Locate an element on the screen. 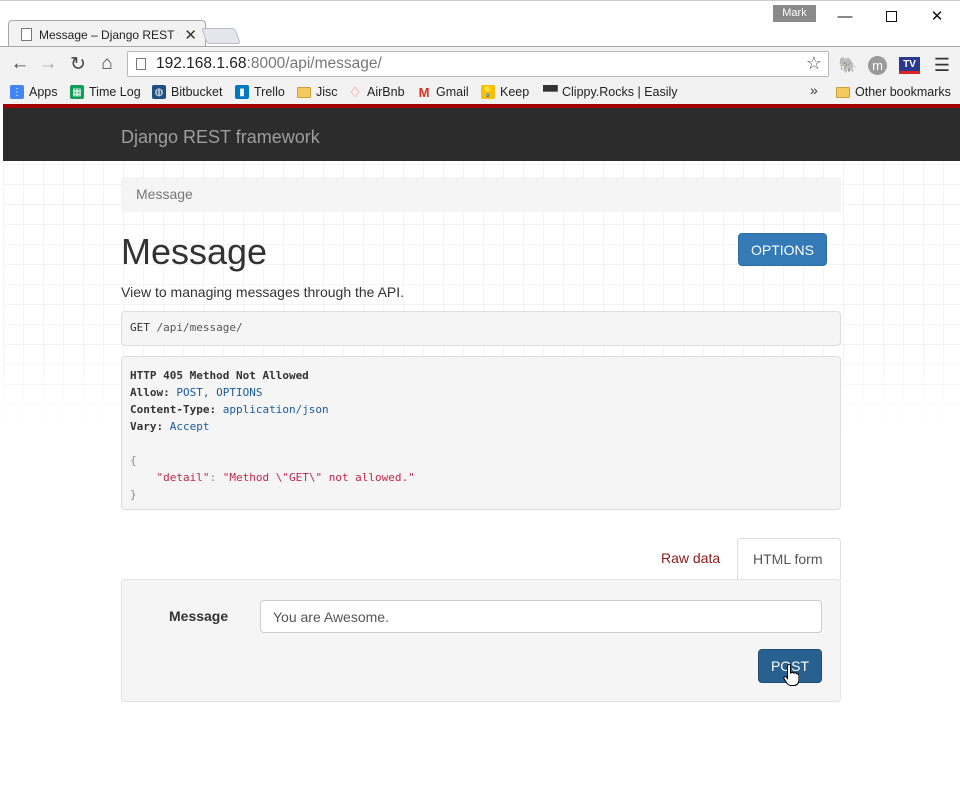 The height and width of the screenshot is (793, 960). bookmark-other: Other bookmarks is located at coordinates (893, 92).